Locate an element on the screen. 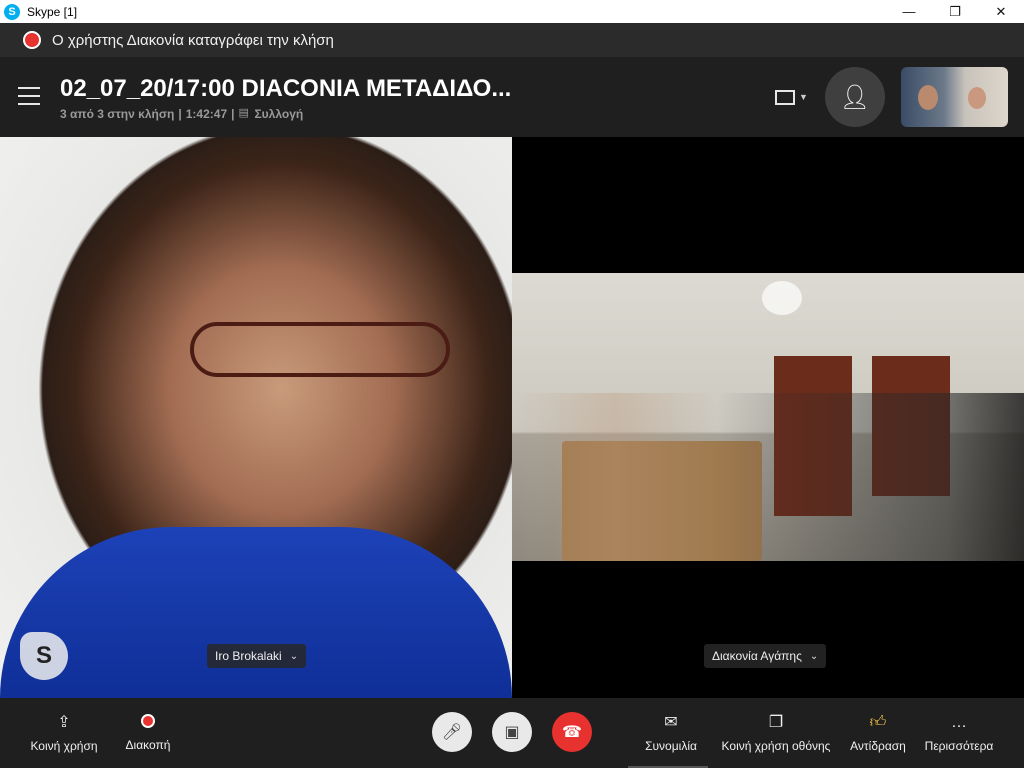 Image resolution: width=1024 pixels, height=768 pixels. participant-name-tag-left: Iro Brokalaki ⌄ is located at coordinates (257, 656).